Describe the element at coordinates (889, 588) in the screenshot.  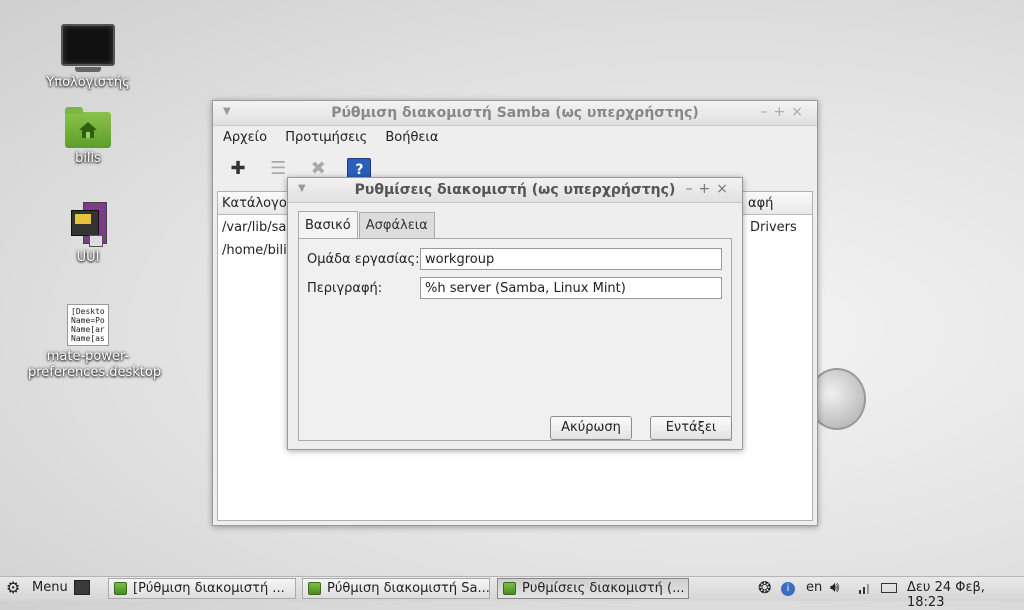
I see `battery-icon` at that location.